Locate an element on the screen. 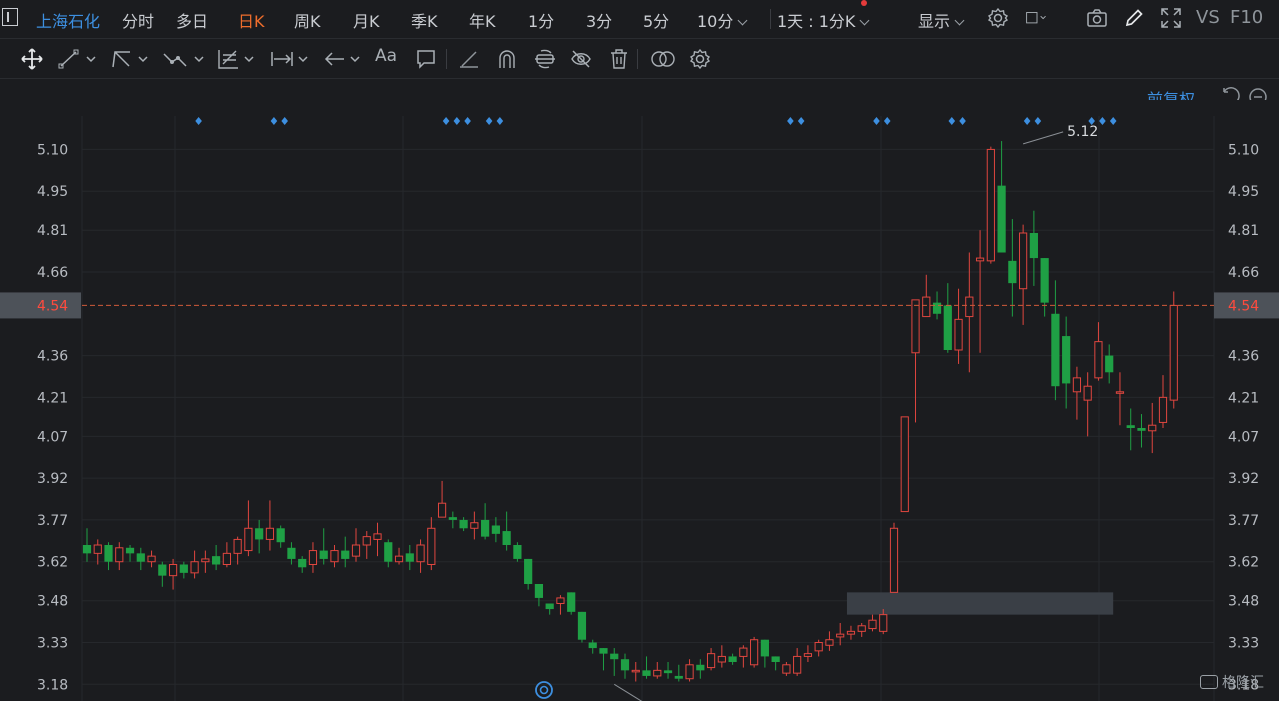  current-price-label-right: 4.54 is located at coordinates (1243, 306).